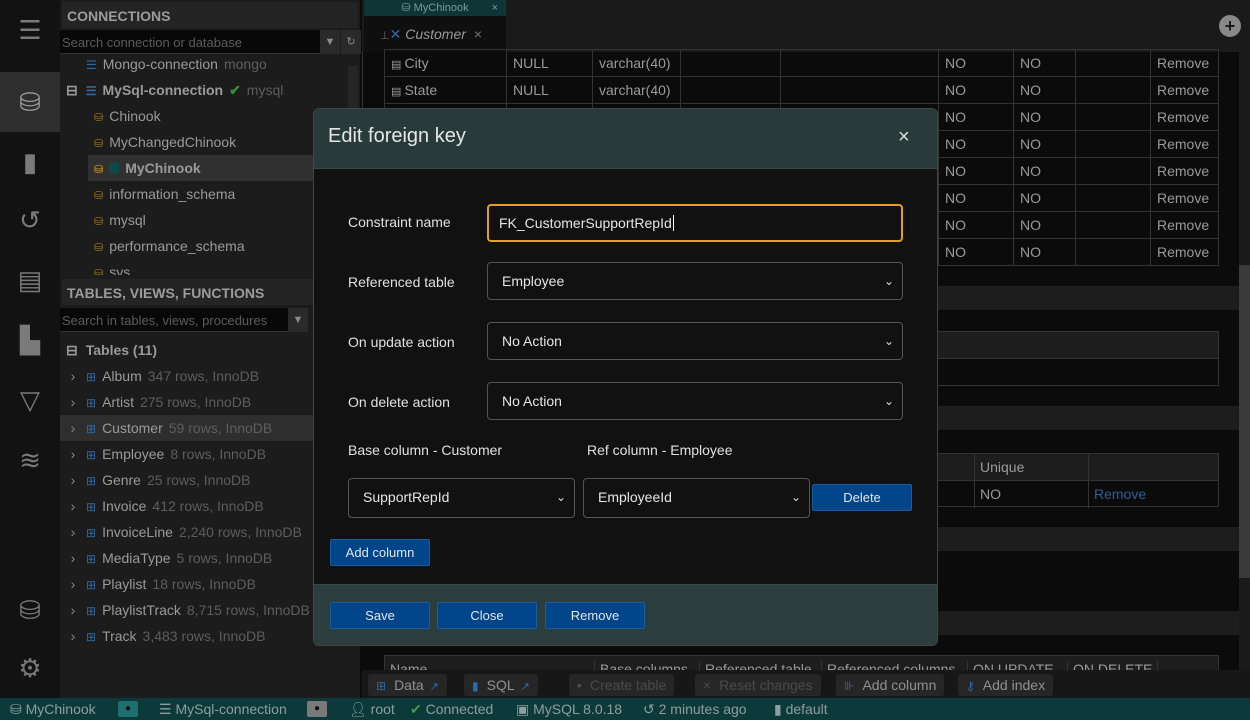 This screenshot has height=720, width=1250. Describe the element at coordinates (112, 267) in the screenshot. I see `db-item: ⛁ sys` at that location.